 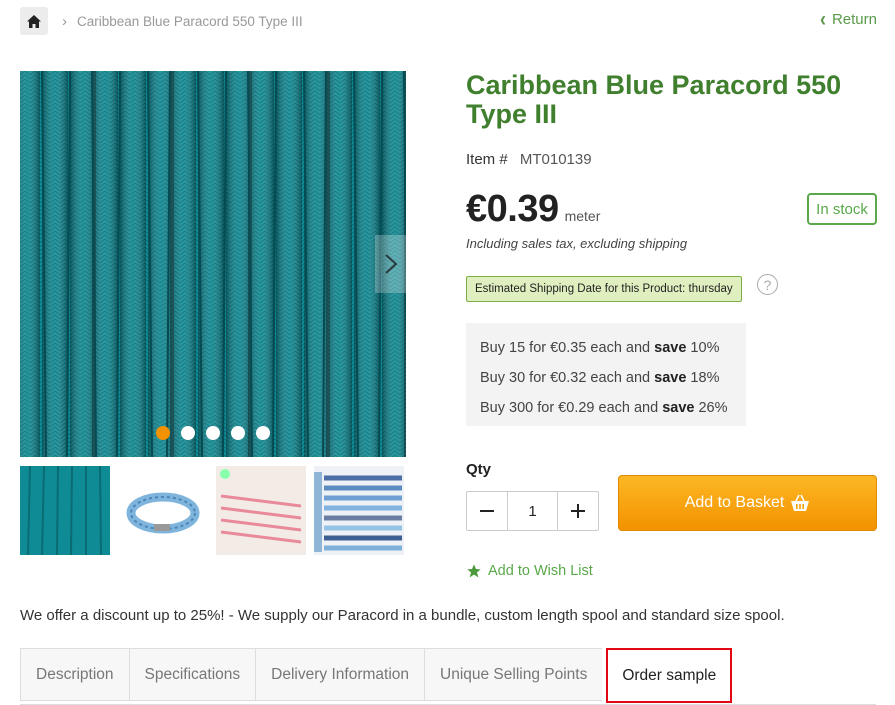 I want to click on add-to-basket-button: Add to Basket, so click(x=747, y=503).